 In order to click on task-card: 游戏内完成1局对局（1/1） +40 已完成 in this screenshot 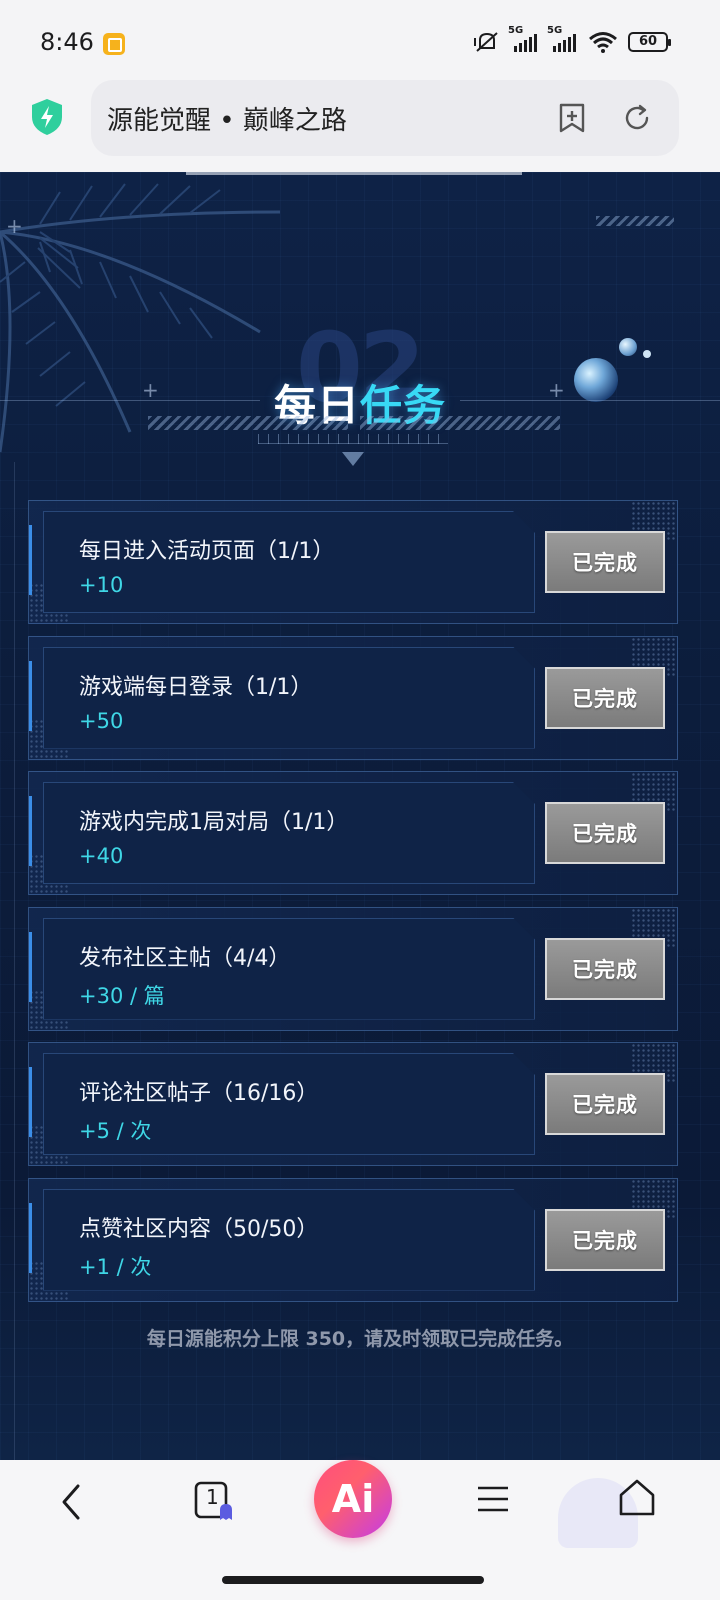, I will do `click(353, 833)`.